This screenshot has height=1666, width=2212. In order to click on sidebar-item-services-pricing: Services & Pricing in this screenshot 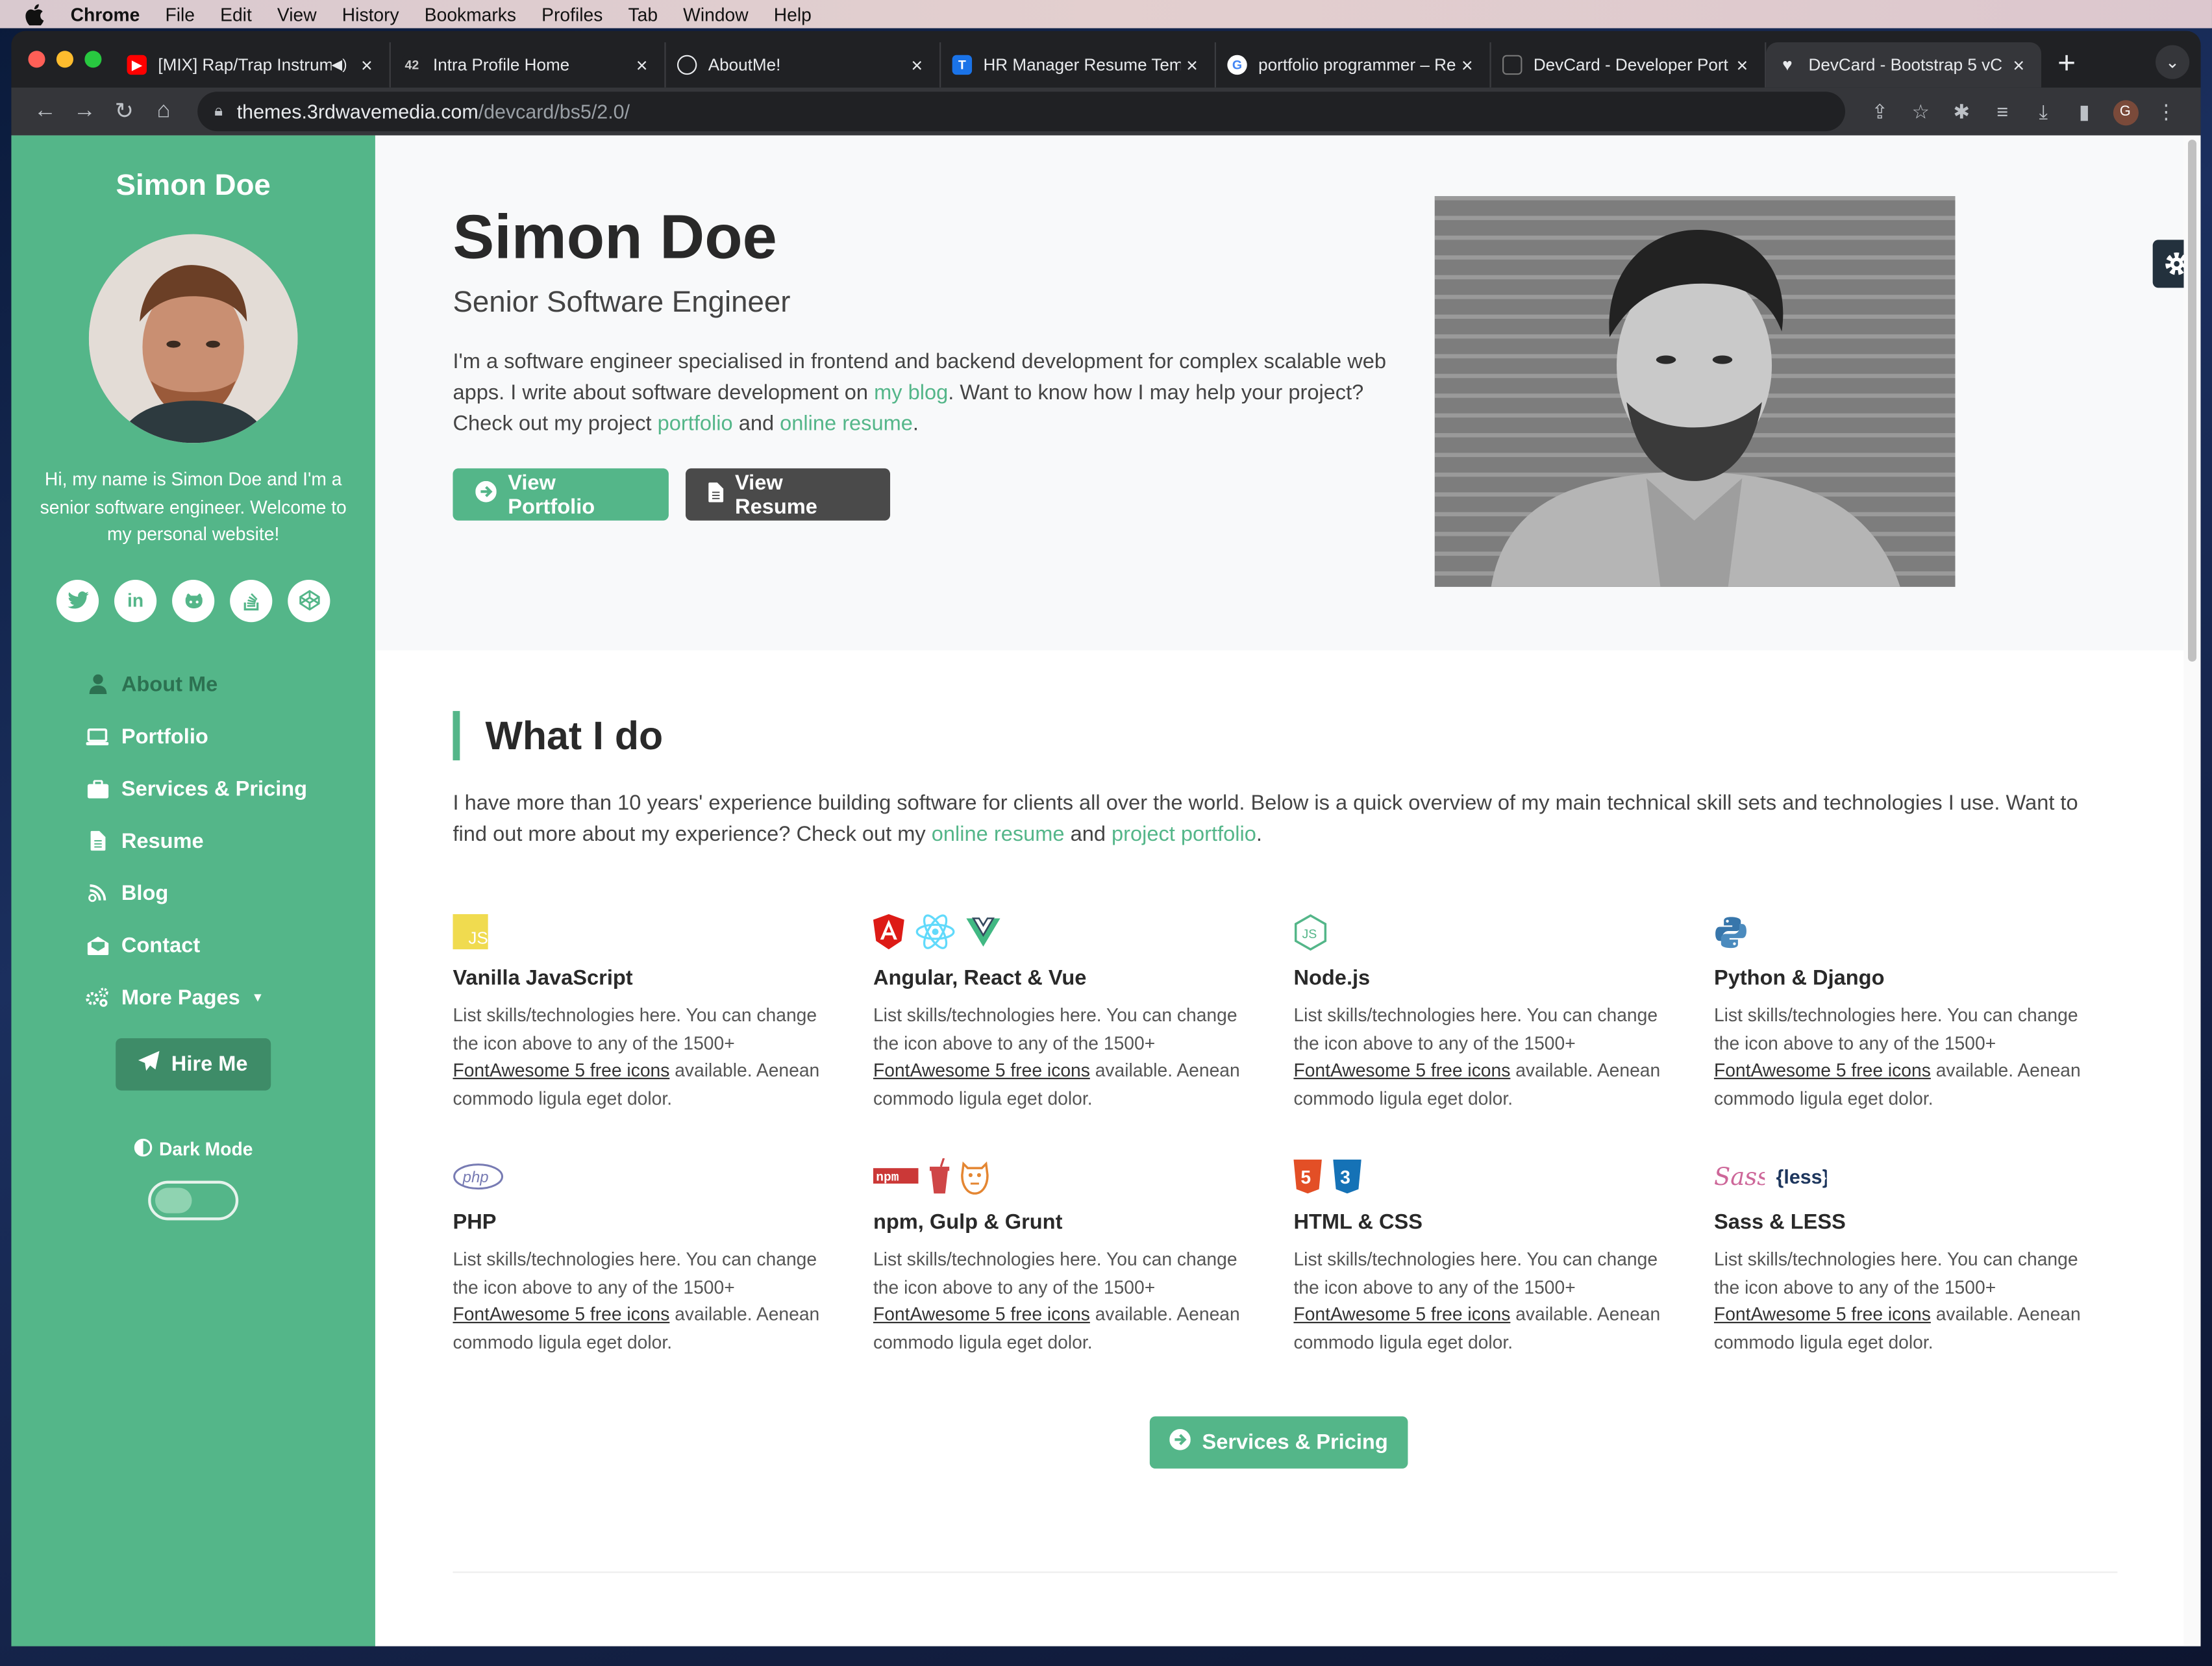, I will do `click(229, 788)`.